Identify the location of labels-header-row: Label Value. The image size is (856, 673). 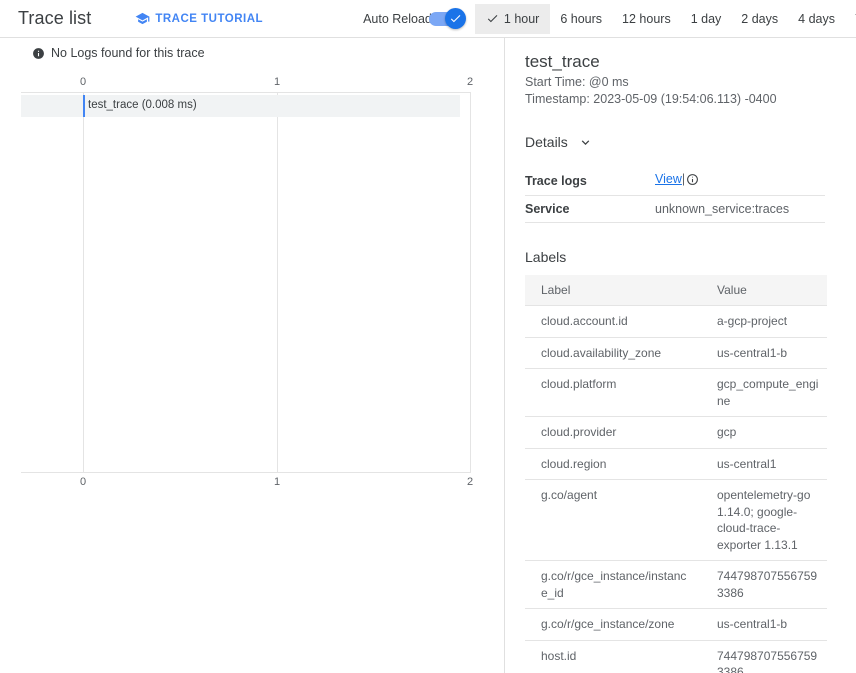
(676, 290).